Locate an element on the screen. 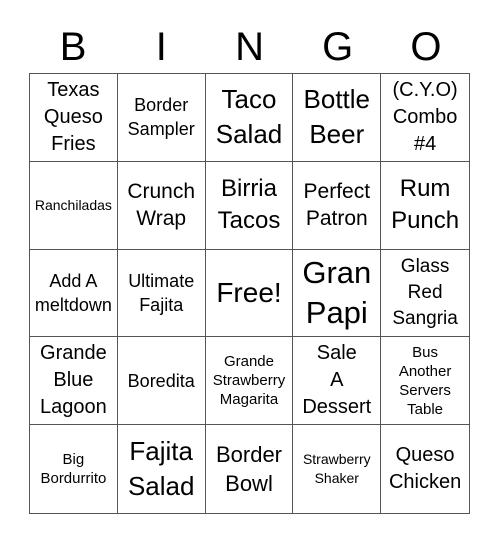 The height and width of the screenshot is (544, 500). bingo-cell-label: Fajita Salad is located at coordinates (161, 469).